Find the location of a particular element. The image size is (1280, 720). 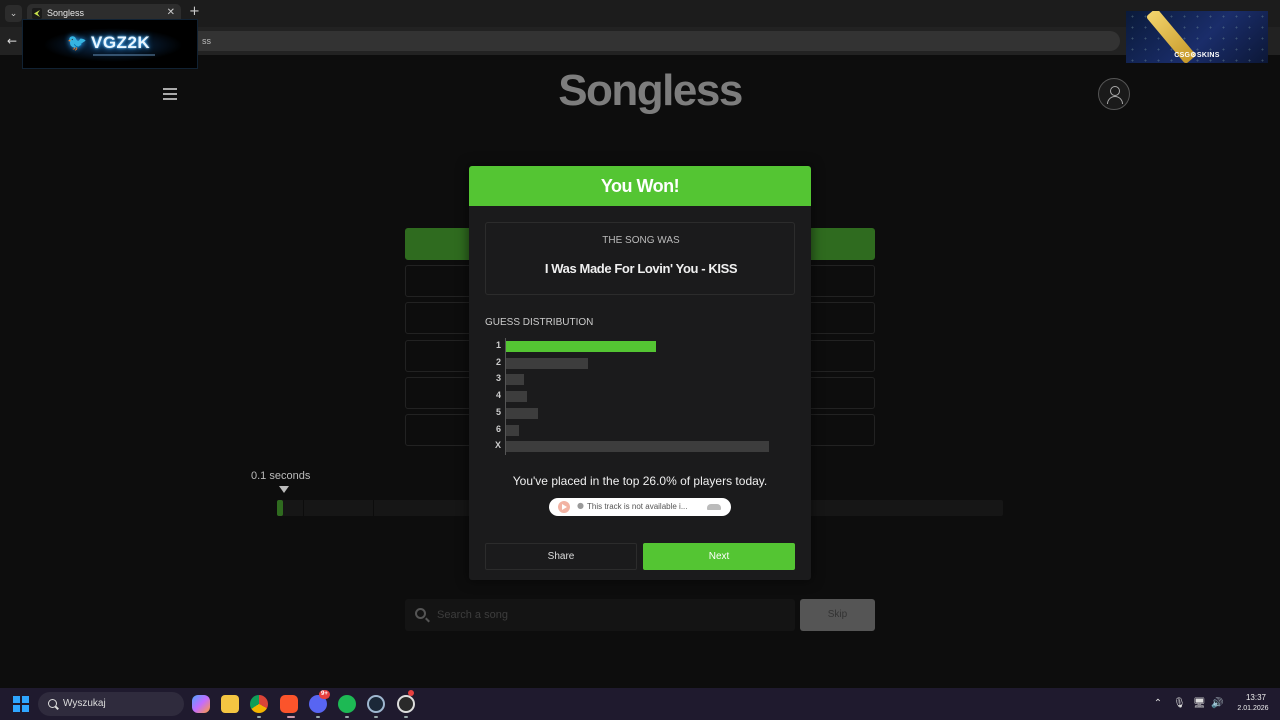

taskbar-search-label: Wyszukaj is located at coordinates (84, 703).